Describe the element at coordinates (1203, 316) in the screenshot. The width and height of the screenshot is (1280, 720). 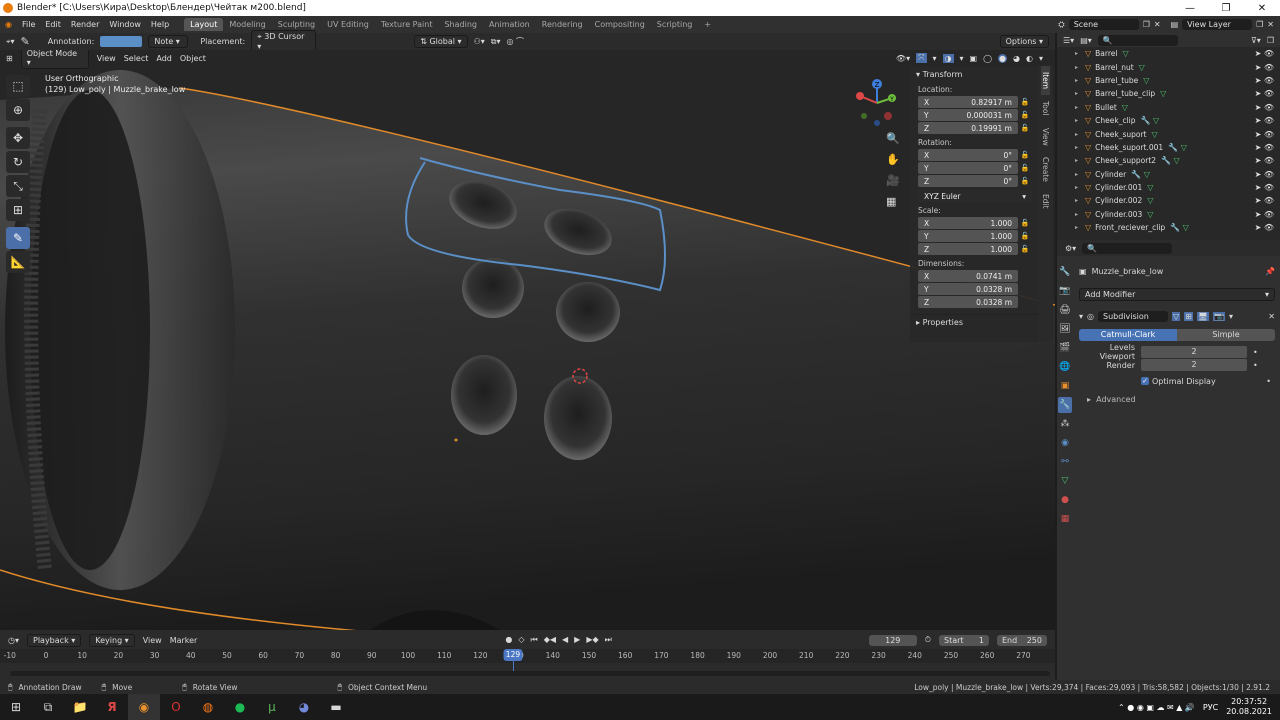
I see `viewport-toggle-icon: 🖥` at that location.